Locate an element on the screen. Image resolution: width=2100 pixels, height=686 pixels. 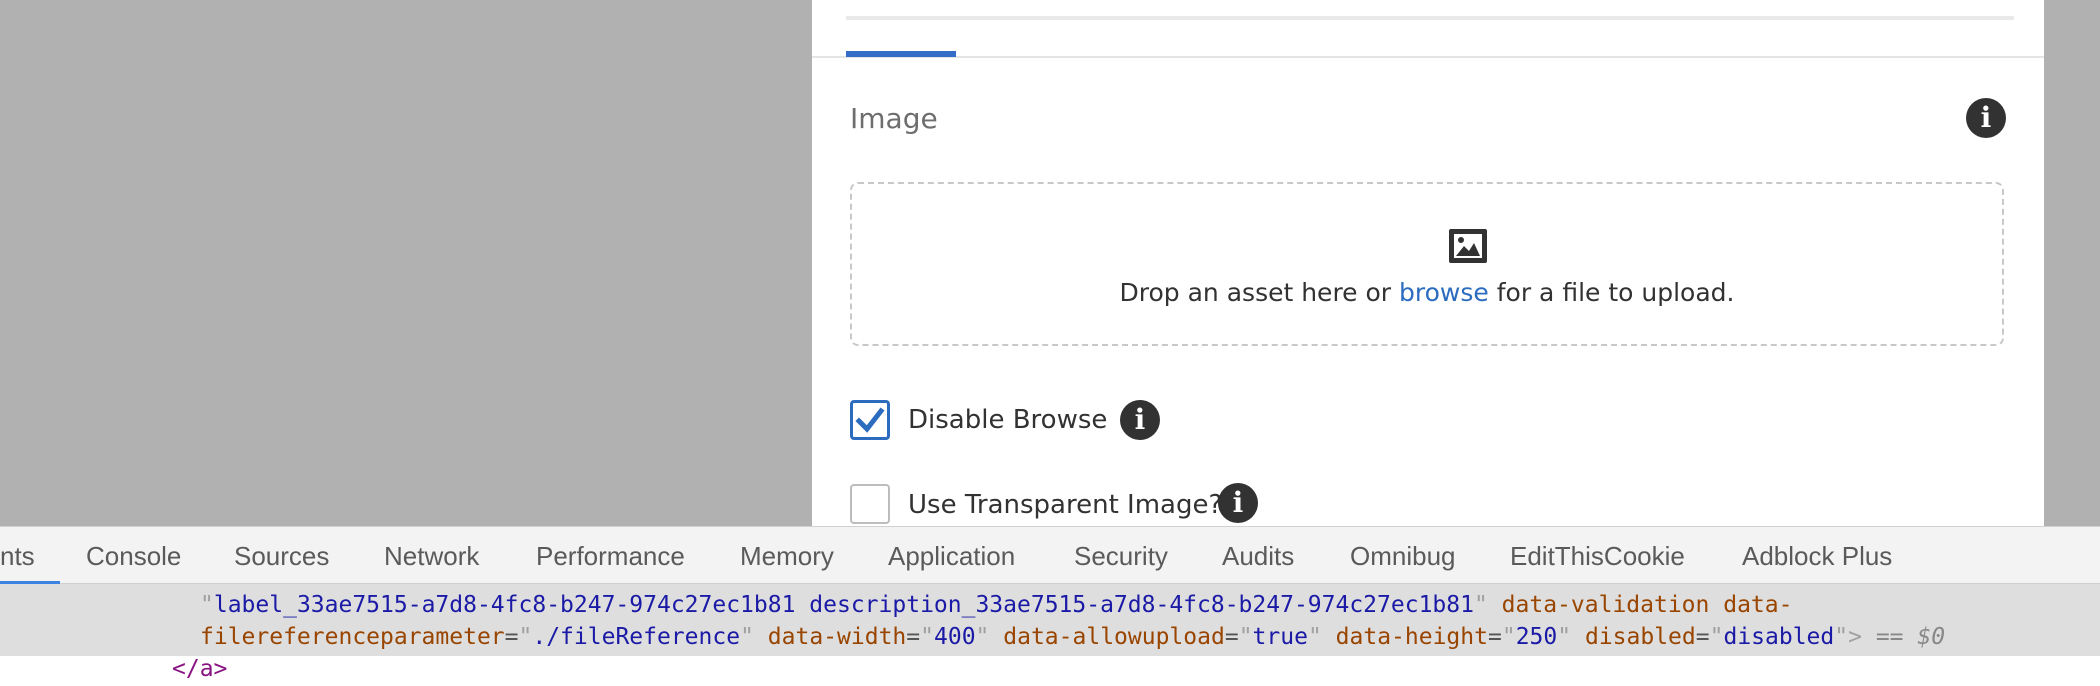
use-transparent-image-label: Use Transparent Image? is located at coordinates (1065, 505).